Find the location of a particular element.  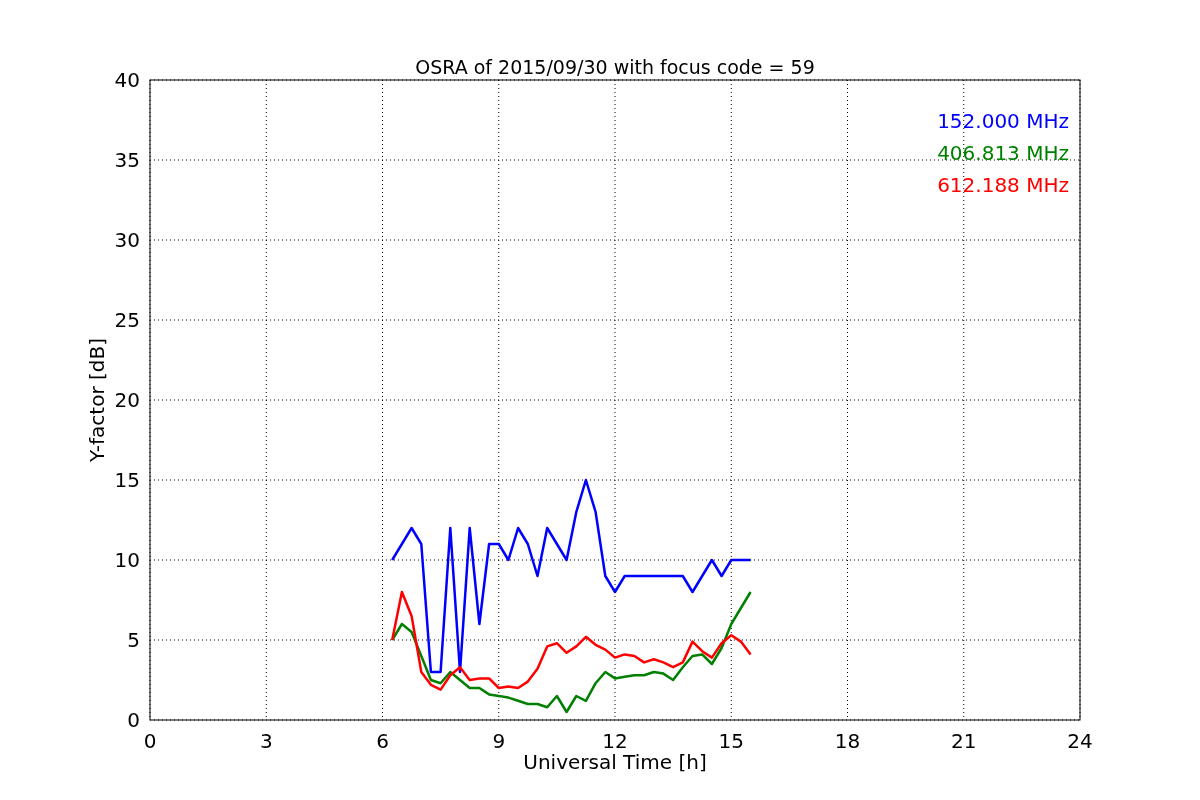

chart-title: OSRA of 2015/09/30 with focus code = 59 is located at coordinates (615, 67).